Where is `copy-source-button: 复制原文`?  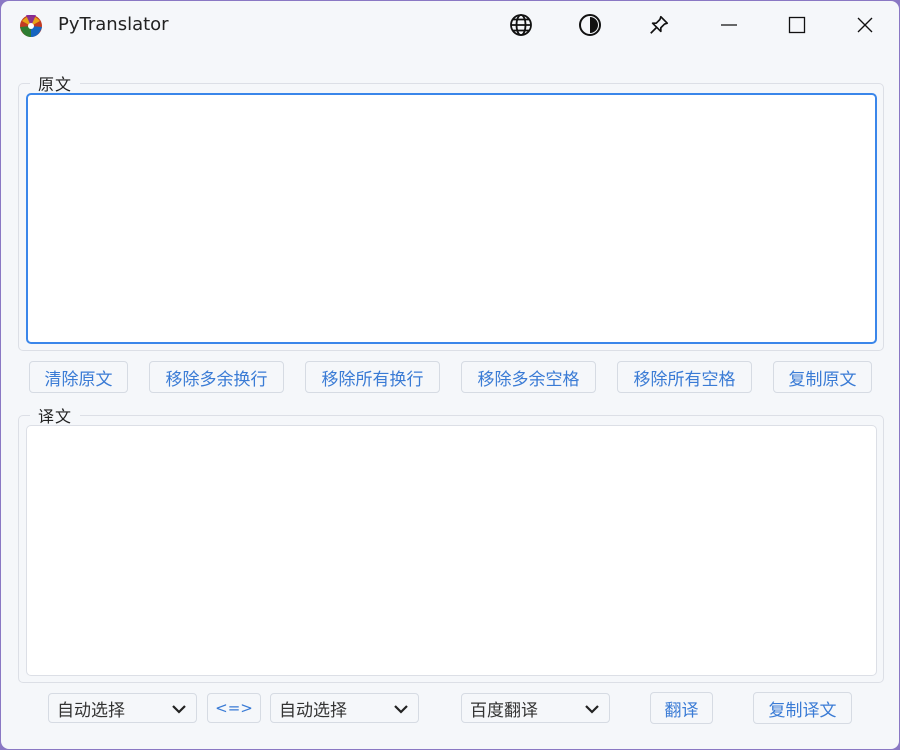 copy-source-button: 复制原文 is located at coordinates (822, 377).